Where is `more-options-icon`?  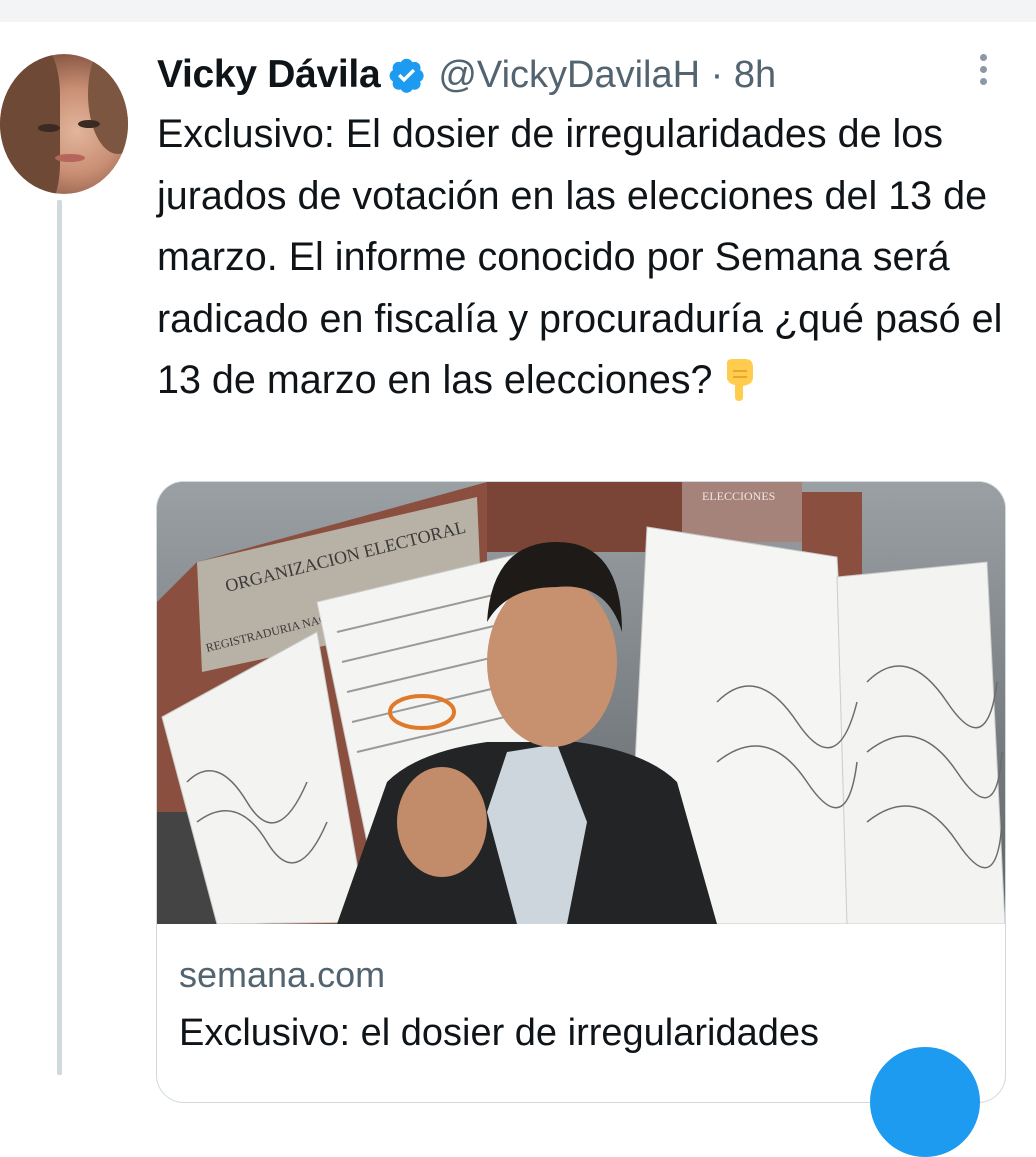
more-options-icon is located at coordinates (983, 70).